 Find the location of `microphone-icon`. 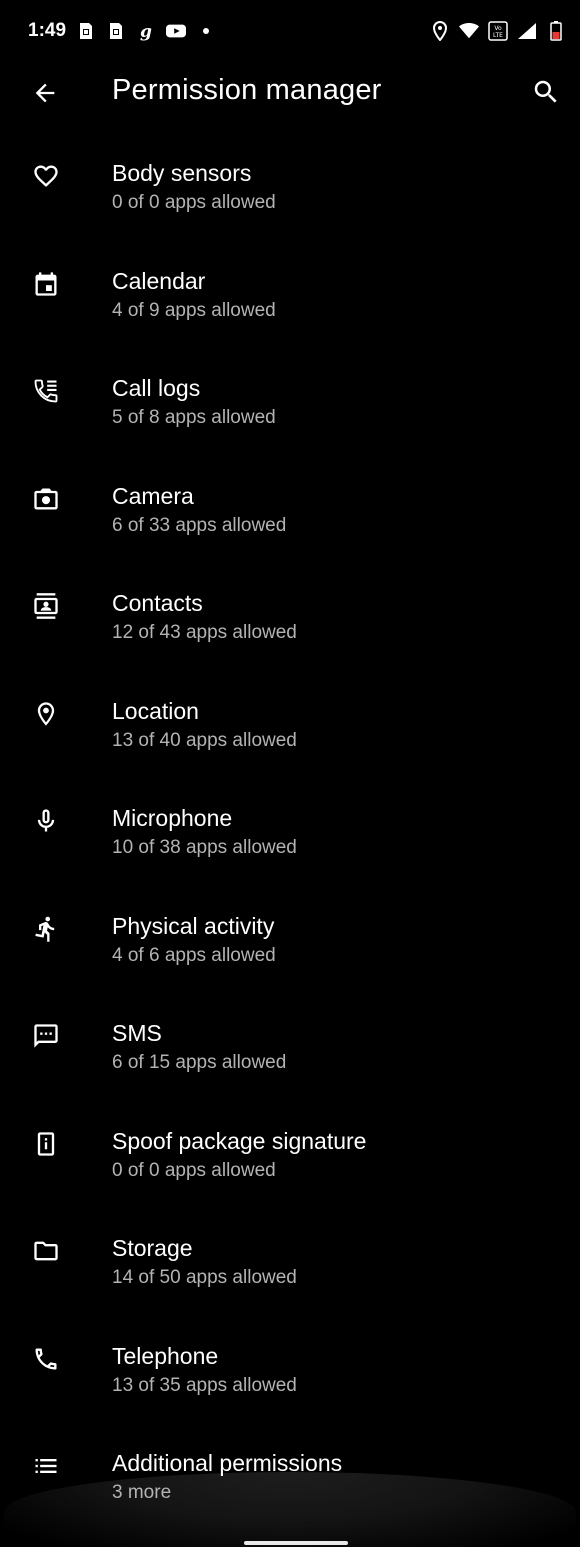

microphone-icon is located at coordinates (46, 821).